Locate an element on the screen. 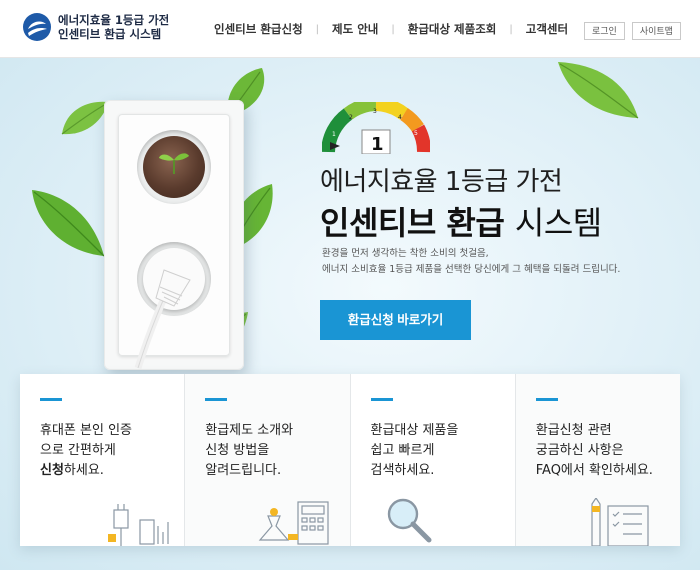  plug-icon is located at coordinates (162, 319).